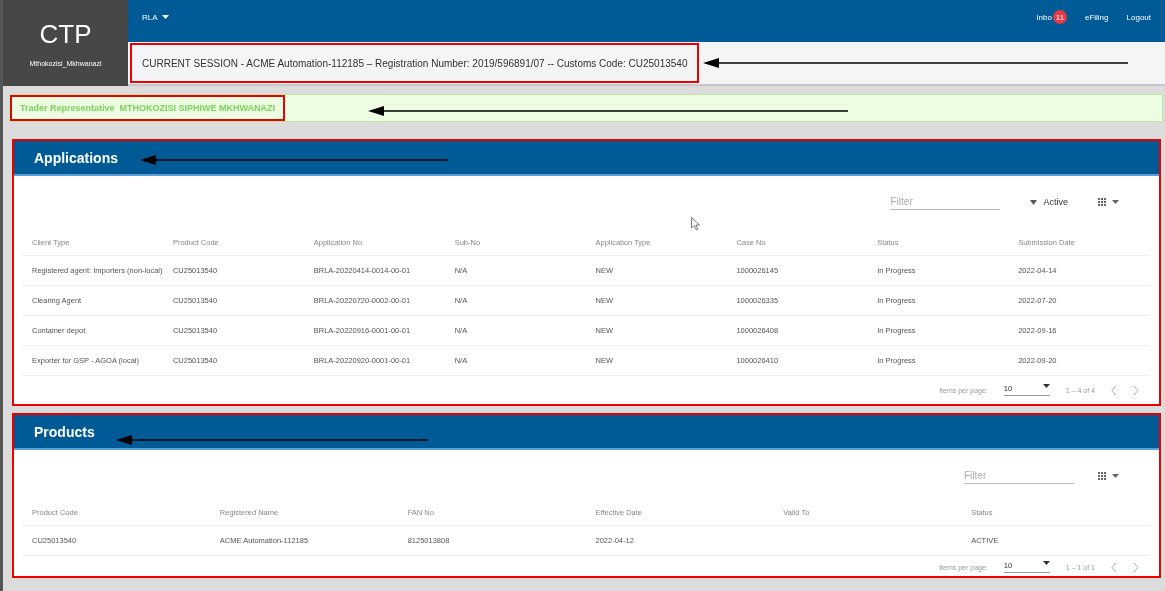  What do you see at coordinates (155, 17) in the screenshot?
I see `menu-button: RLA` at bounding box center [155, 17].